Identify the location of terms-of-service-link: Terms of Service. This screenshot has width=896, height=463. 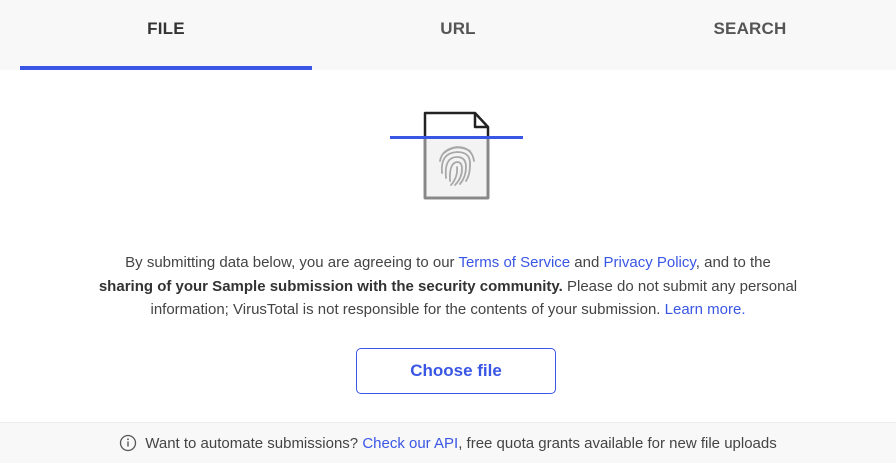
(514, 262).